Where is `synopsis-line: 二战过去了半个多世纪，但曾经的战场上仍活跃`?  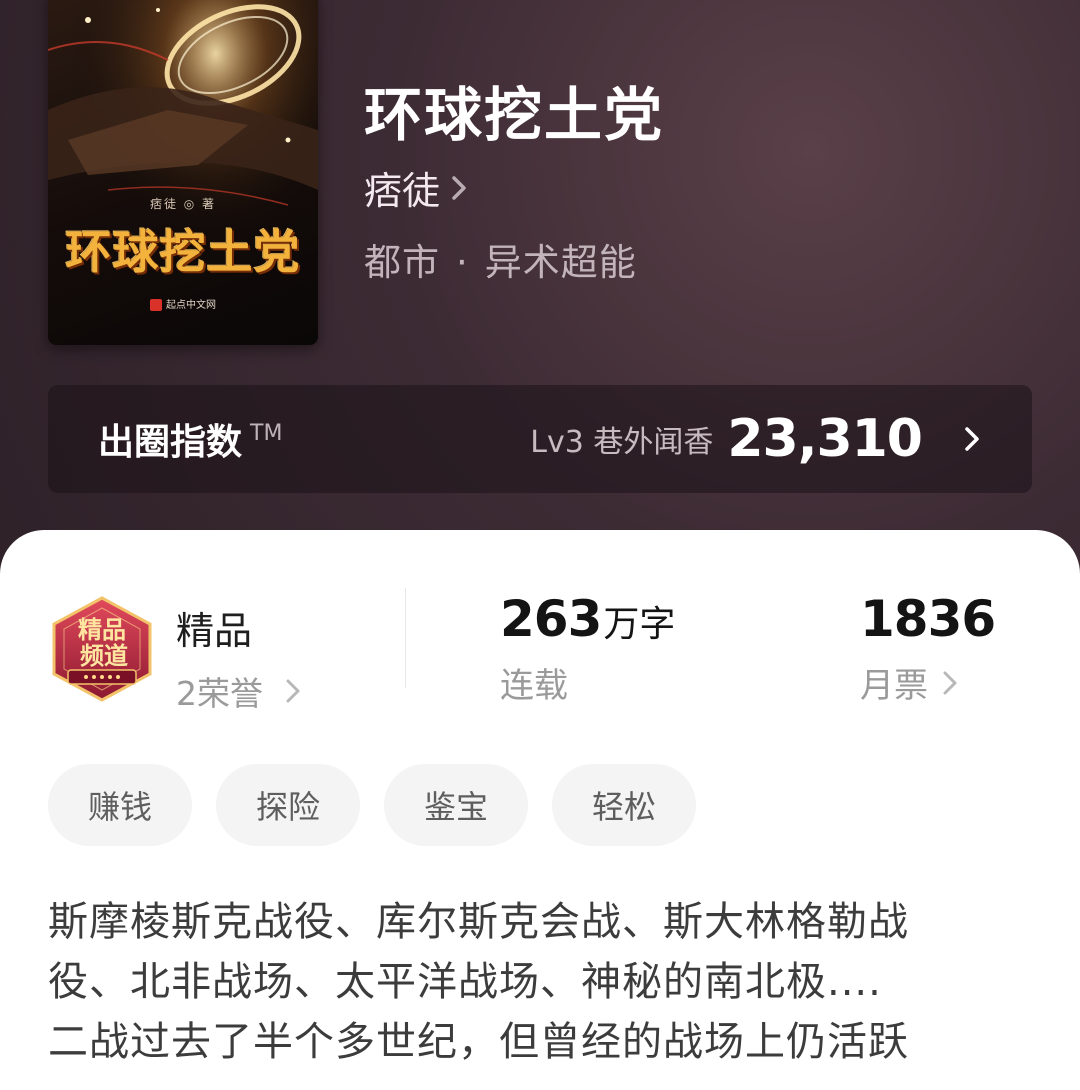 synopsis-line: 二战过去了半个多世纪，但曾经的战场上仍活跃 is located at coordinates (478, 1042).